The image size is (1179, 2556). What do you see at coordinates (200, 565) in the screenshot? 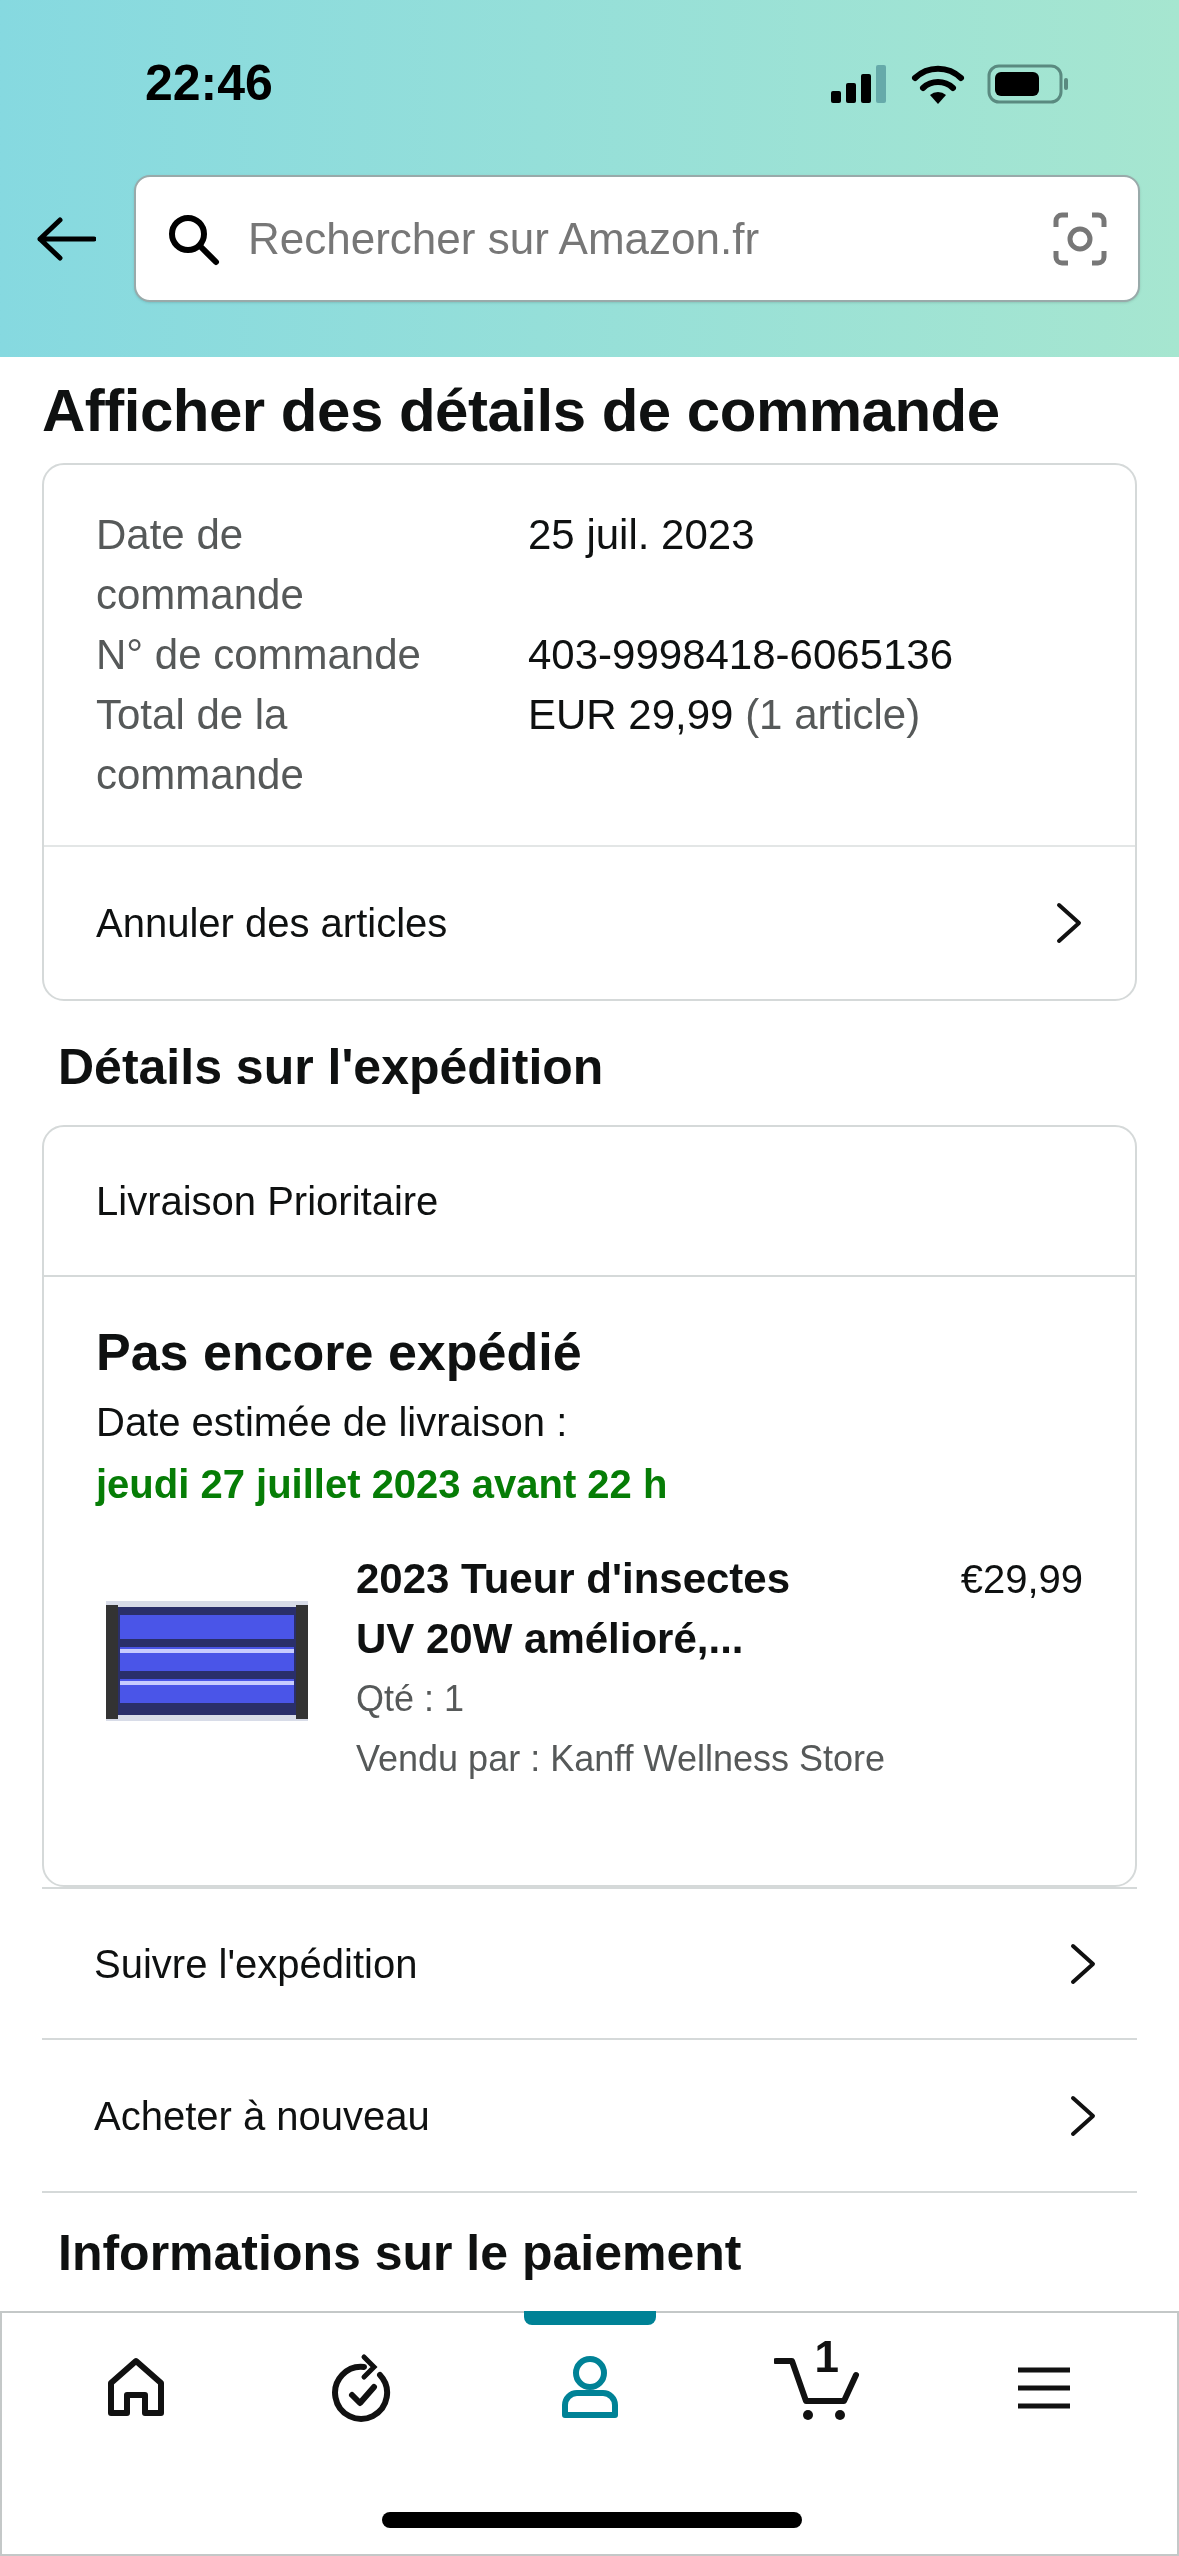
I see `field-label: Date de commande` at bounding box center [200, 565].